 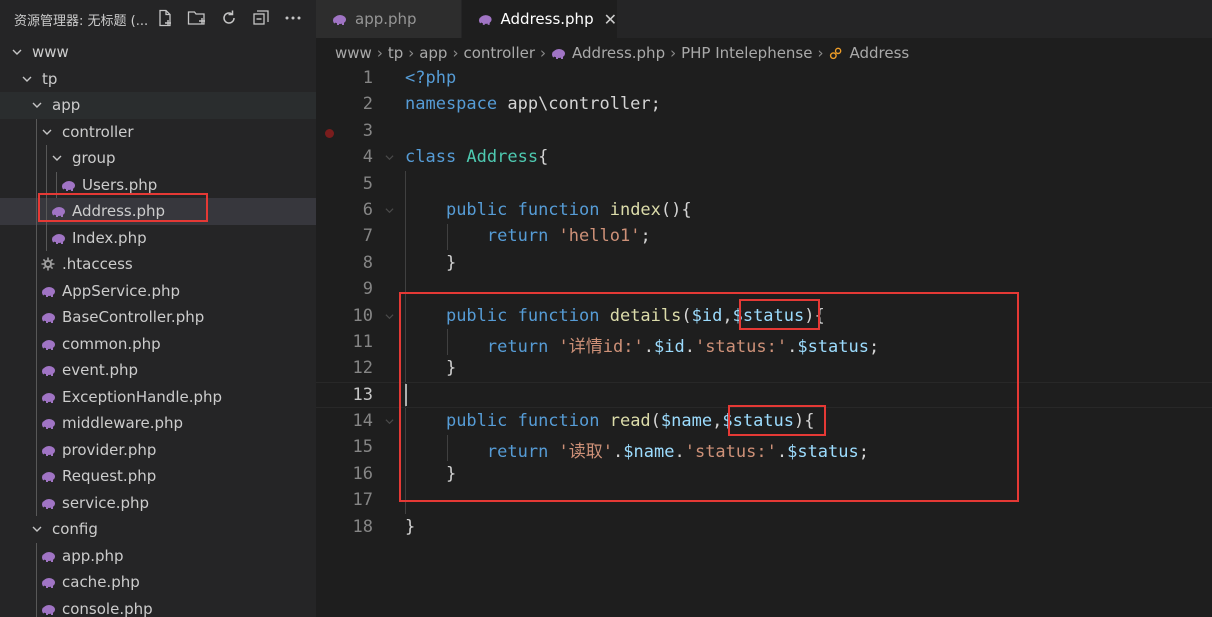 I want to click on tree-item: group, so click(x=158, y=158).